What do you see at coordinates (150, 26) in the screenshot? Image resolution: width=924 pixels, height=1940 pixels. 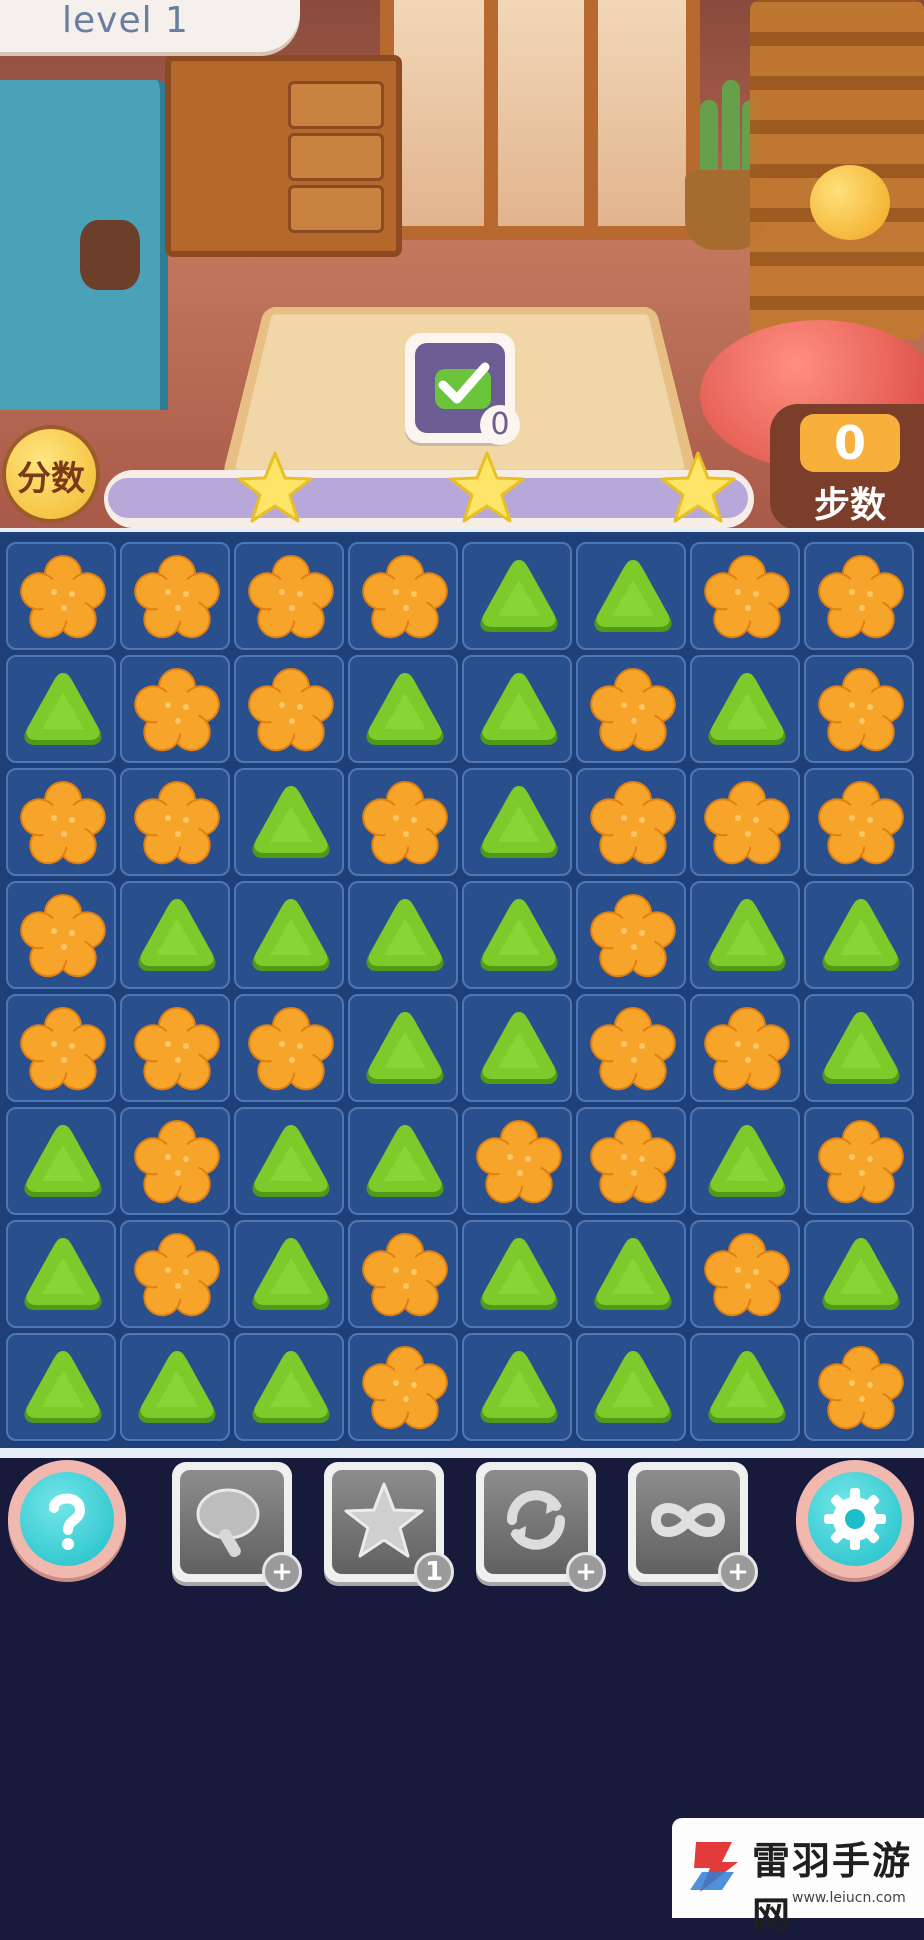 I see `level-badge: level 1` at bounding box center [150, 26].